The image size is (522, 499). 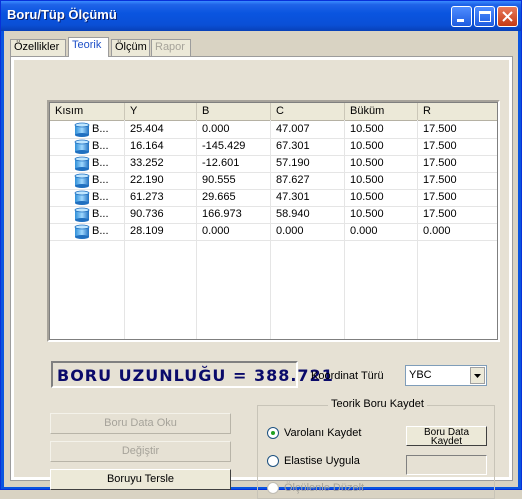 What do you see at coordinates (381, 111) in the screenshot?
I see `column-header-bukum: Büküm` at bounding box center [381, 111].